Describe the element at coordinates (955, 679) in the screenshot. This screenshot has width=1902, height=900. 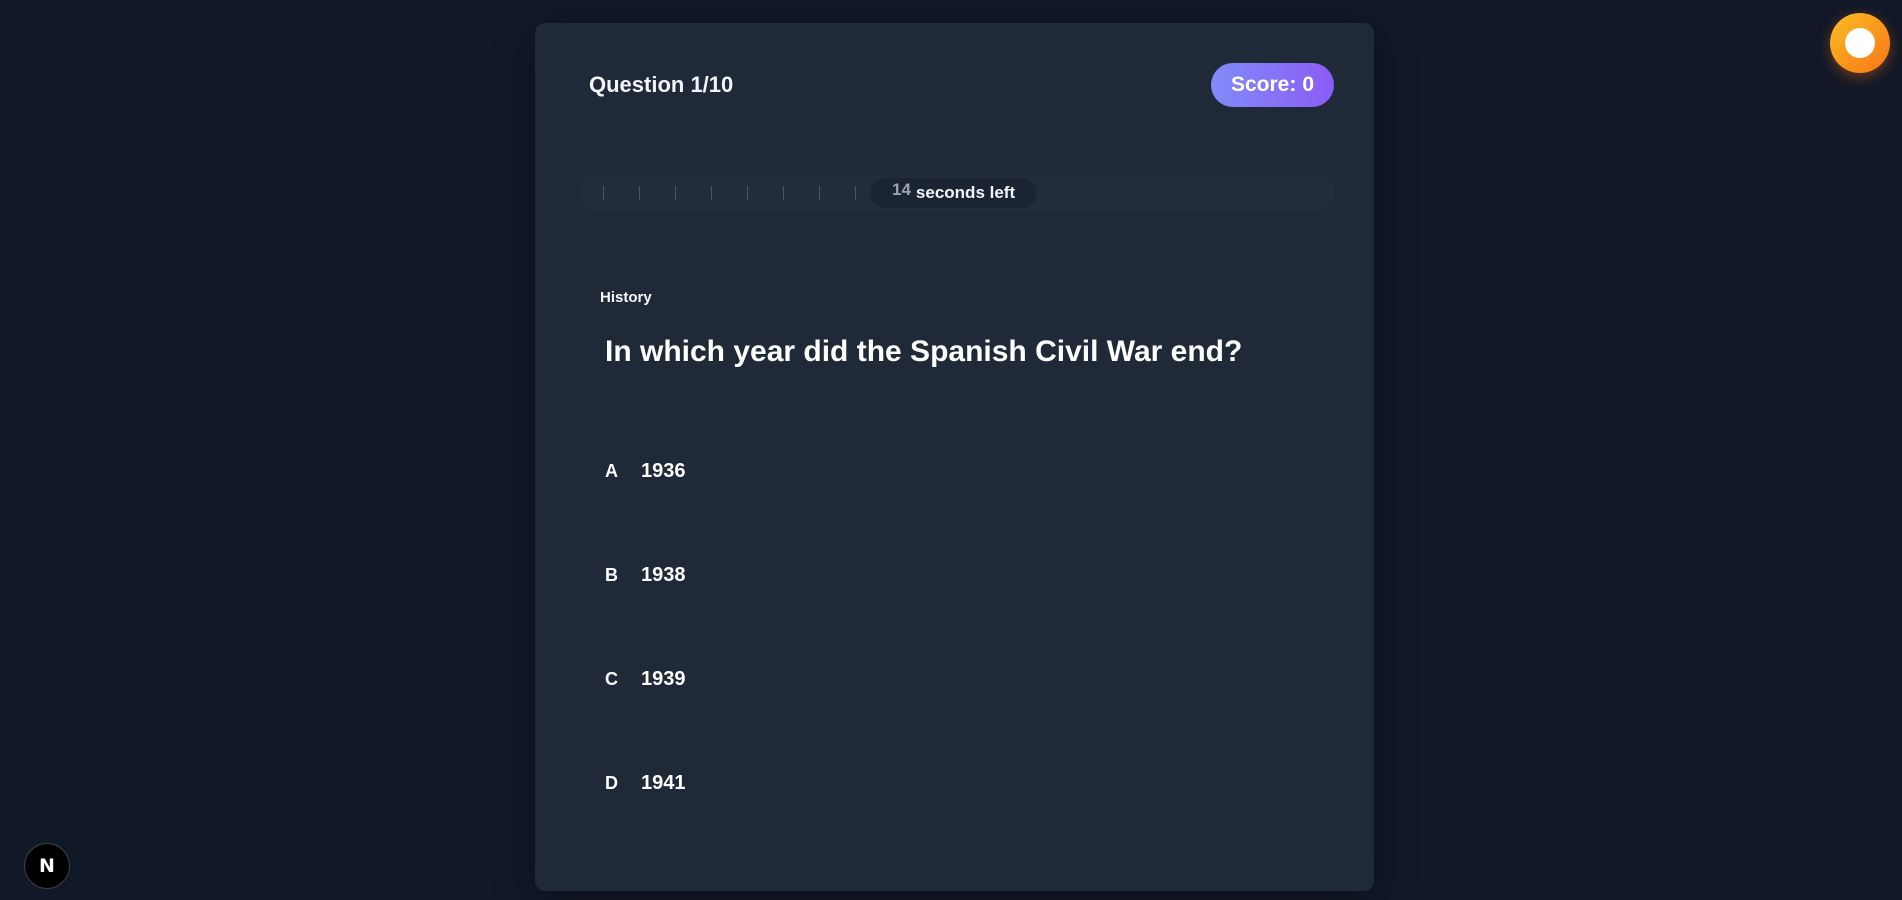
I see `answer-option-c: C 1939` at that location.